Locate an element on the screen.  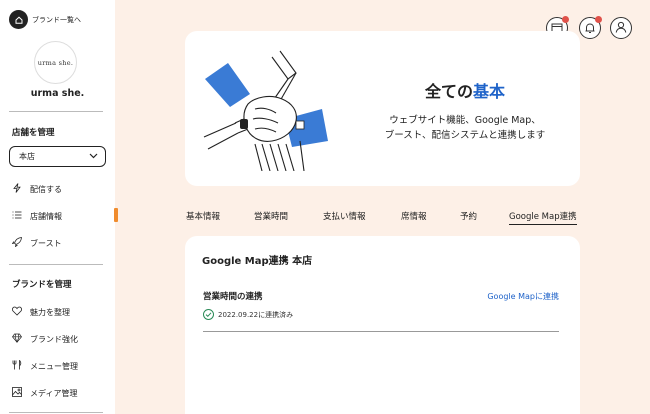
home-icon is located at coordinates (18, 19).